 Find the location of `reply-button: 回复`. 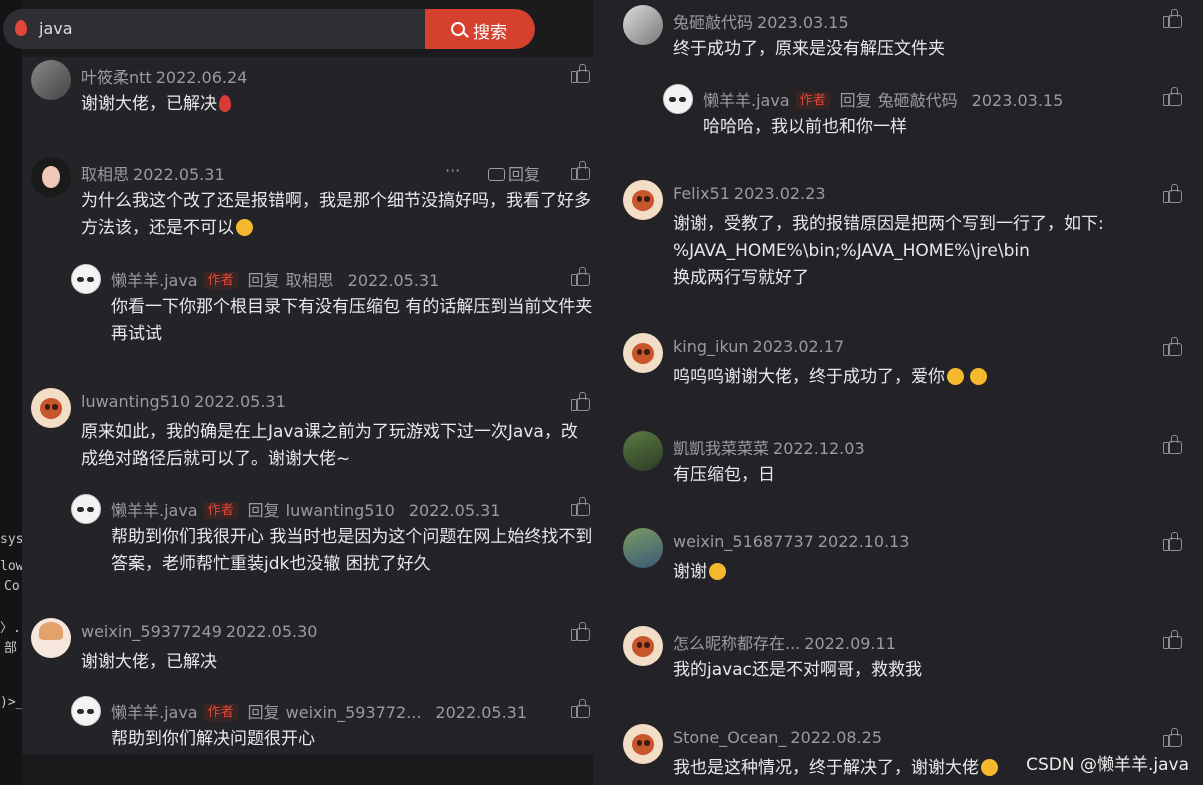

reply-button: 回复 is located at coordinates (514, 173).